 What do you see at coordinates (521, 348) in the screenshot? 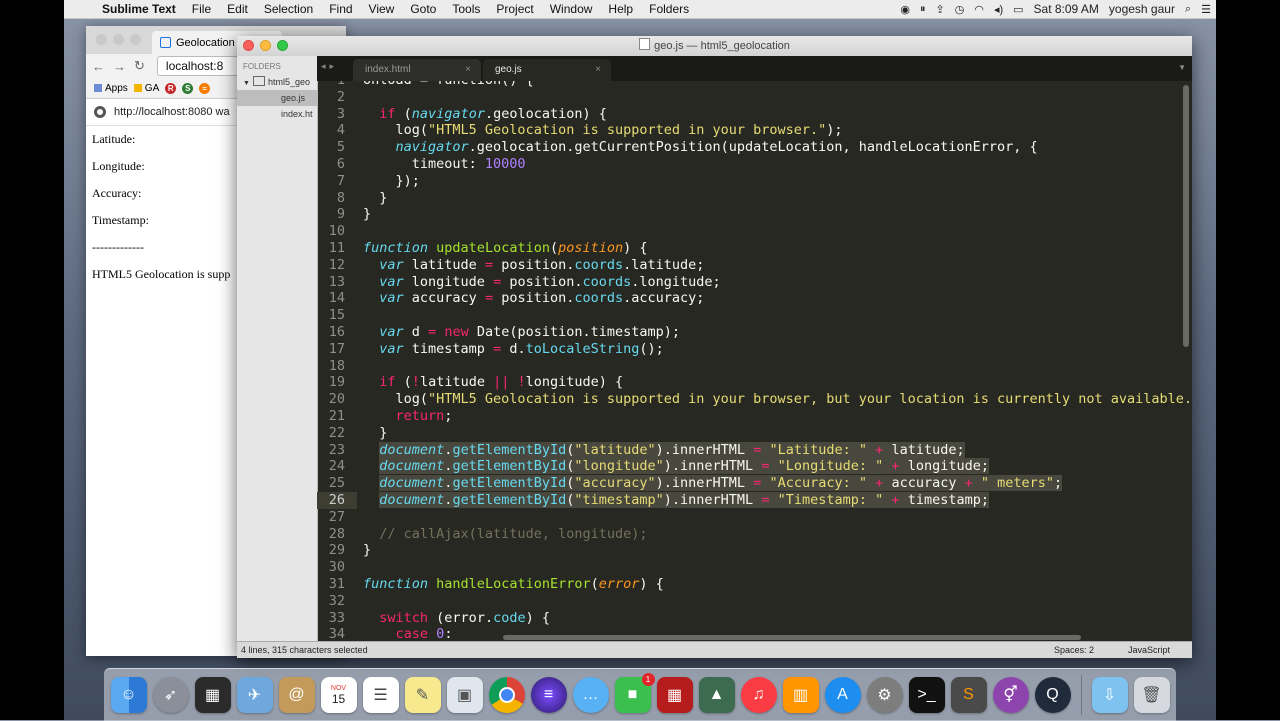
I see `code-line: var timestamp = d.toLocaleString();` at bounding box center [521, 348].